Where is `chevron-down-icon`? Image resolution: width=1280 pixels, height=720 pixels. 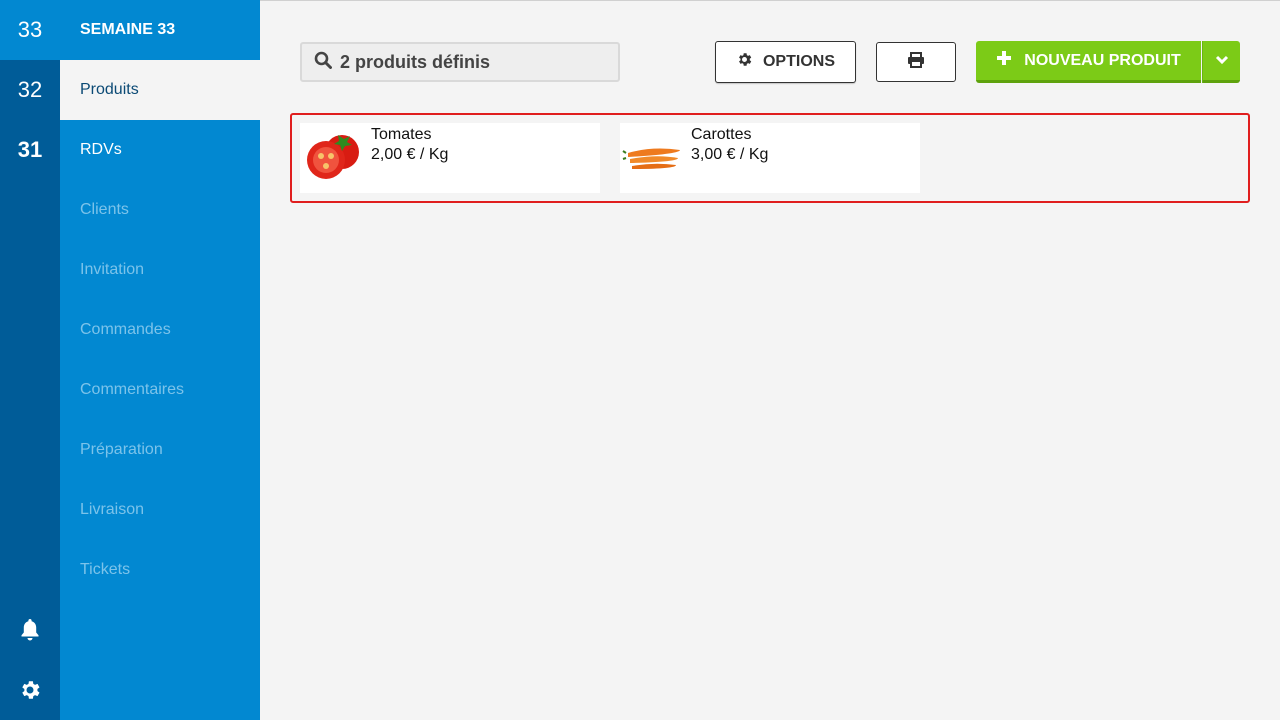 chevron-down-icon is located at coordinates (1222, 61).